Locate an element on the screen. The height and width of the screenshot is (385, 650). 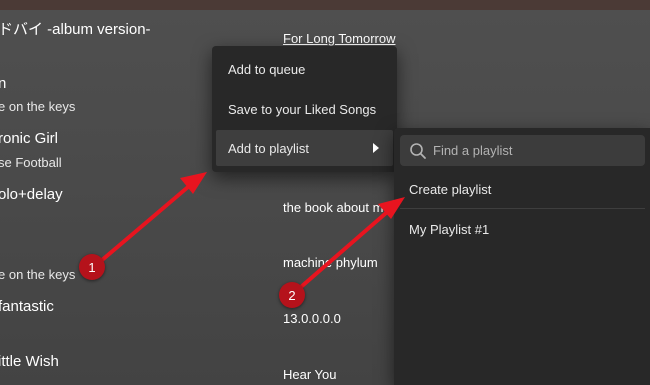
left-track-1: n is located at coordinates (3, 83).